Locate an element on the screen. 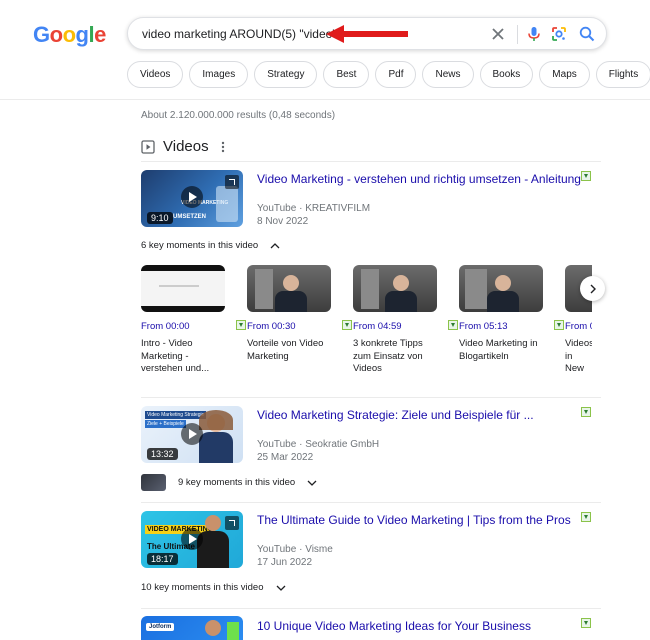  chip-flights: Flights is located at coordinates (622, 74).